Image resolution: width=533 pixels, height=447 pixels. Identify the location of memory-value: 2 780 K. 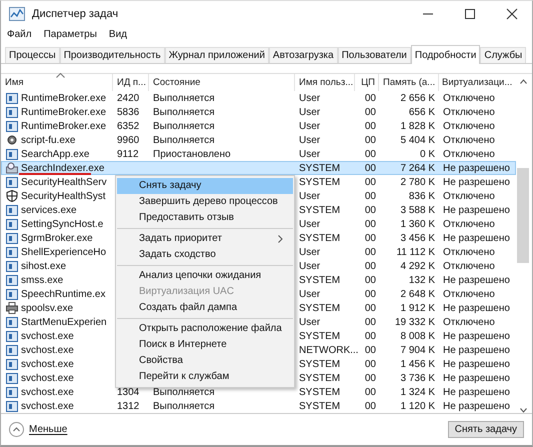
(417, 182).